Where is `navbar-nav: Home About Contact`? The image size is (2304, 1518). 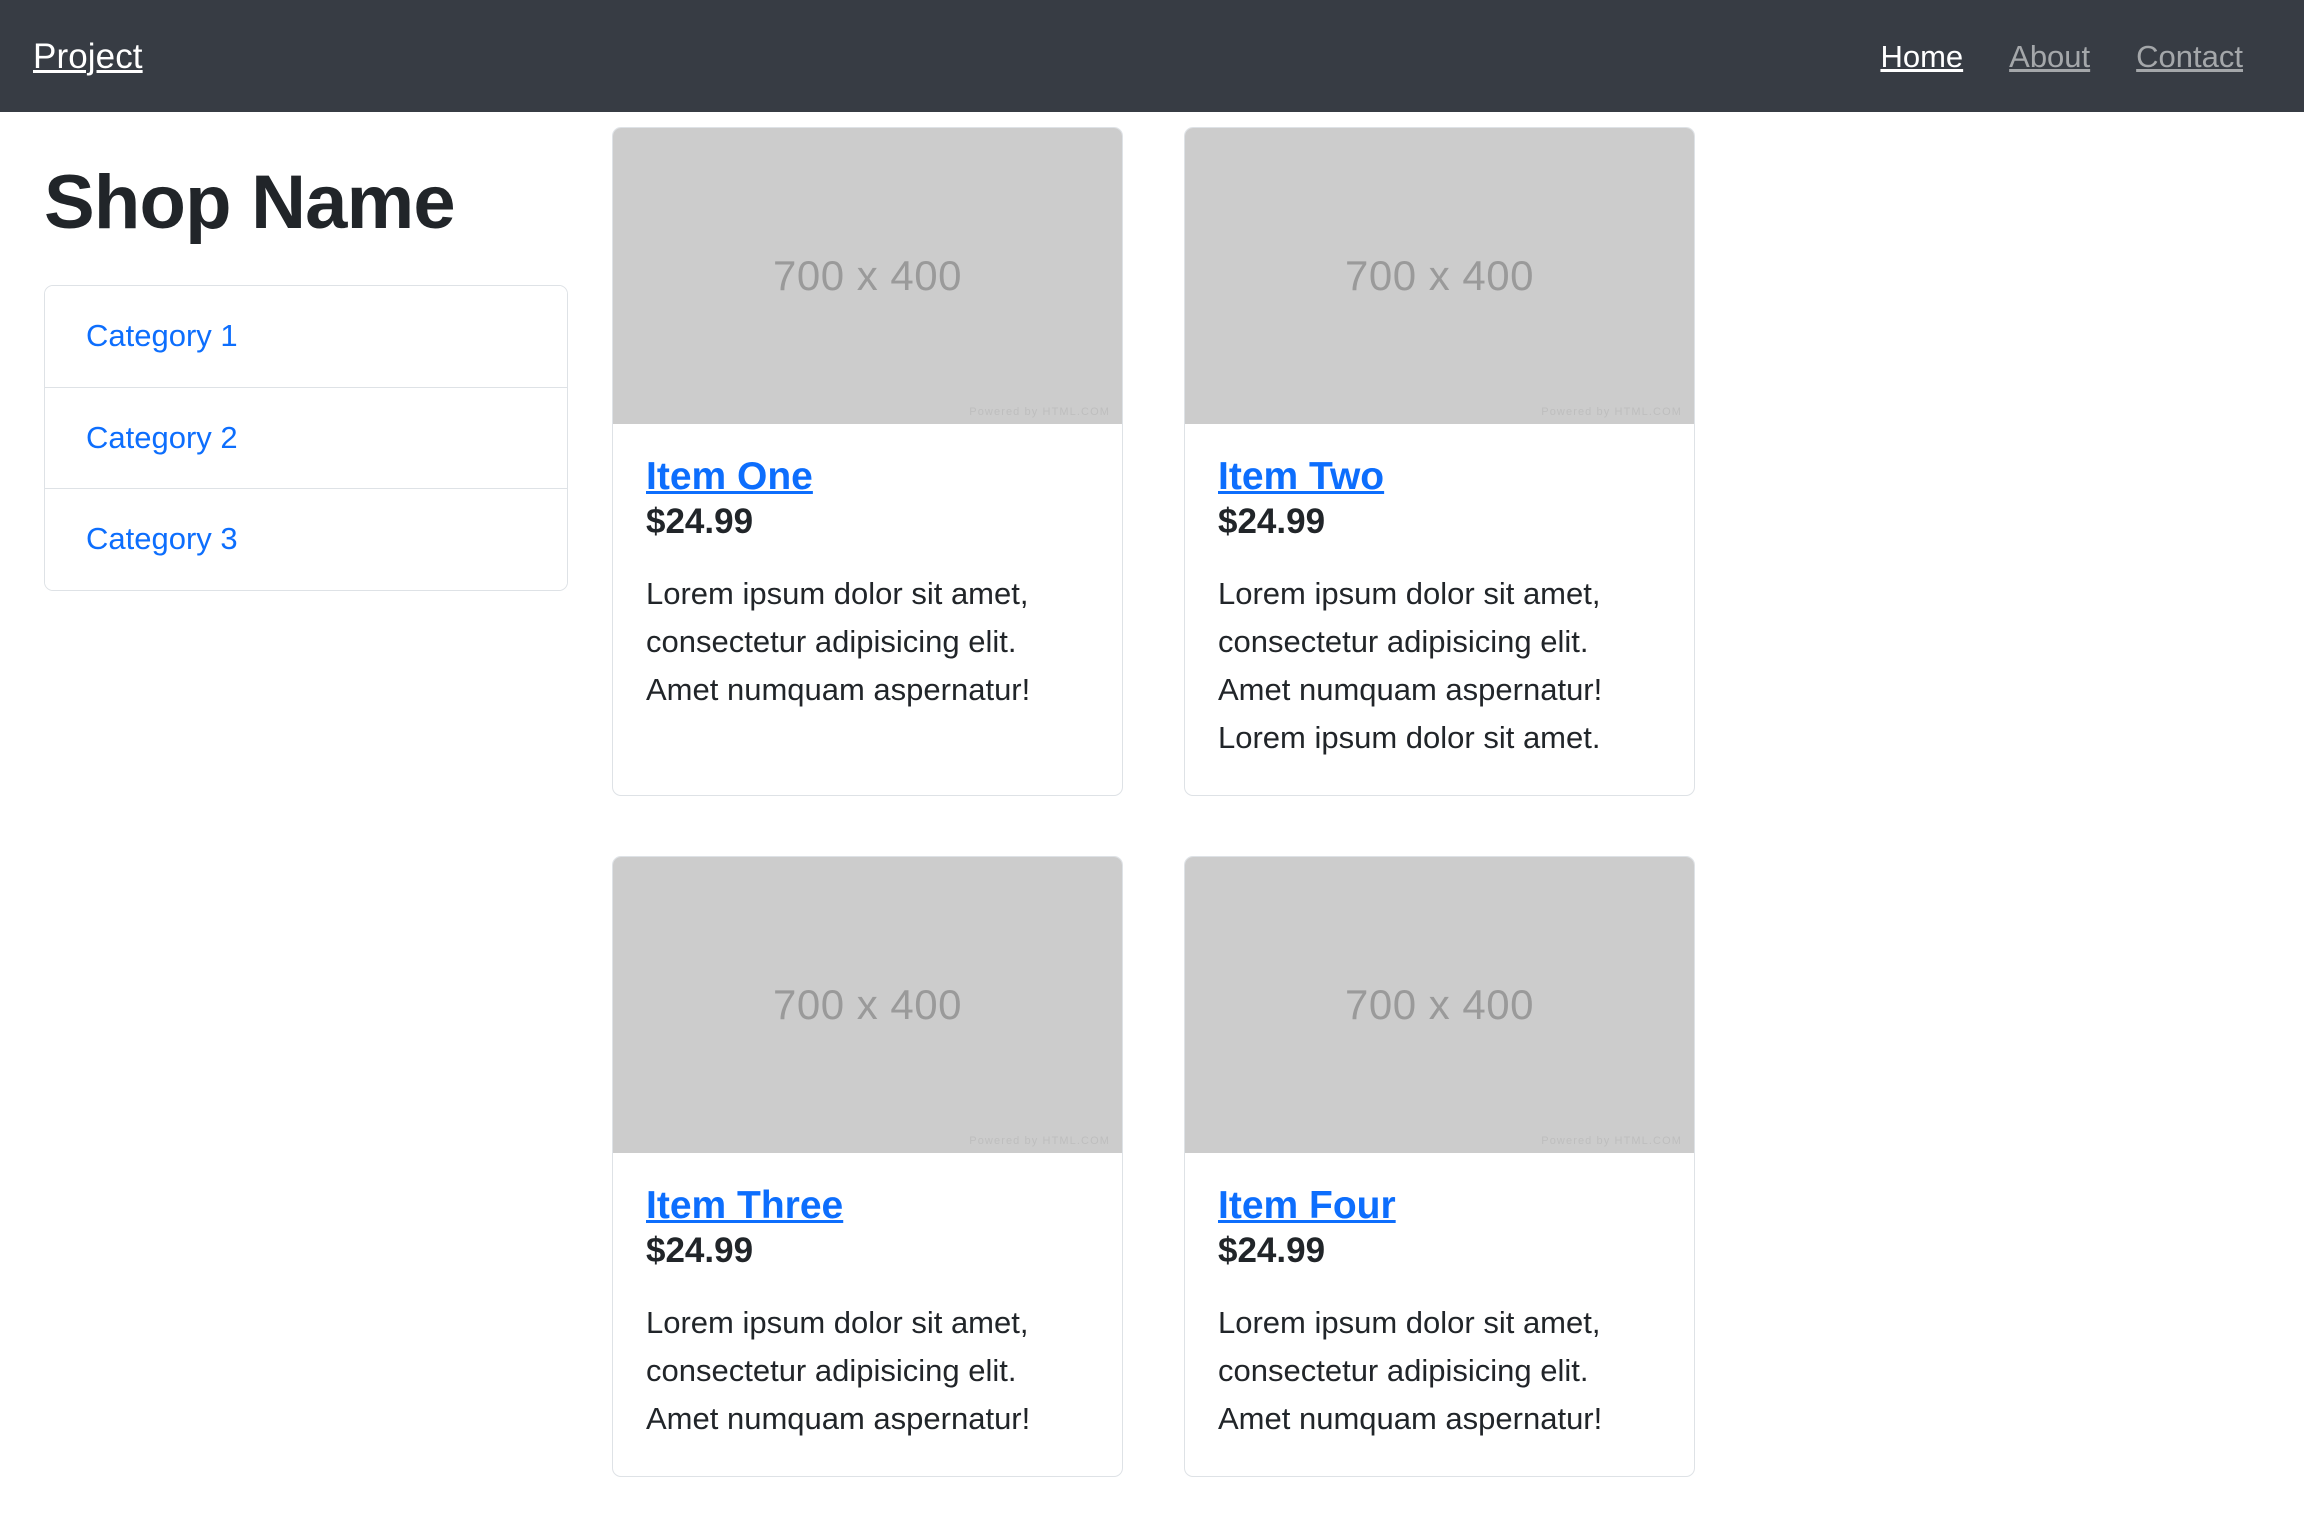
navbar-nav: Home About Contact is located at coordinates (2064, 56).